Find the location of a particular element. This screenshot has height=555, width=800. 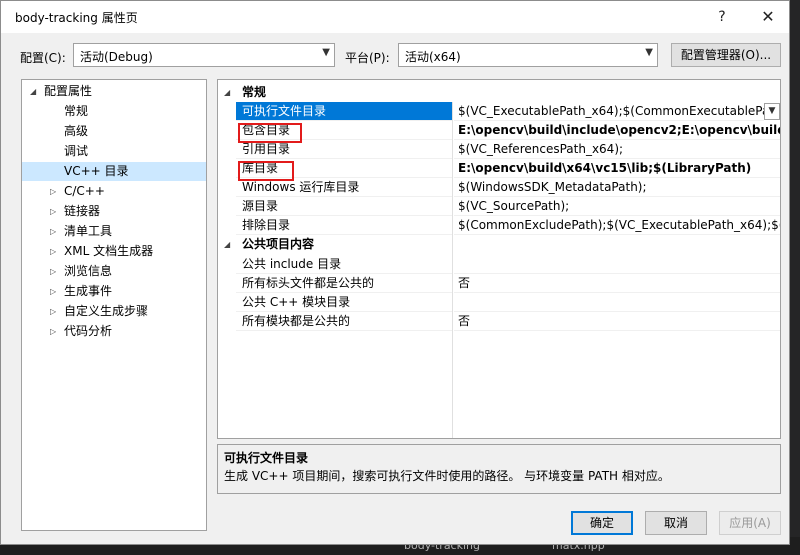

property-name: 所有标头文件都是公共的 is located at coordinates (344, 283).